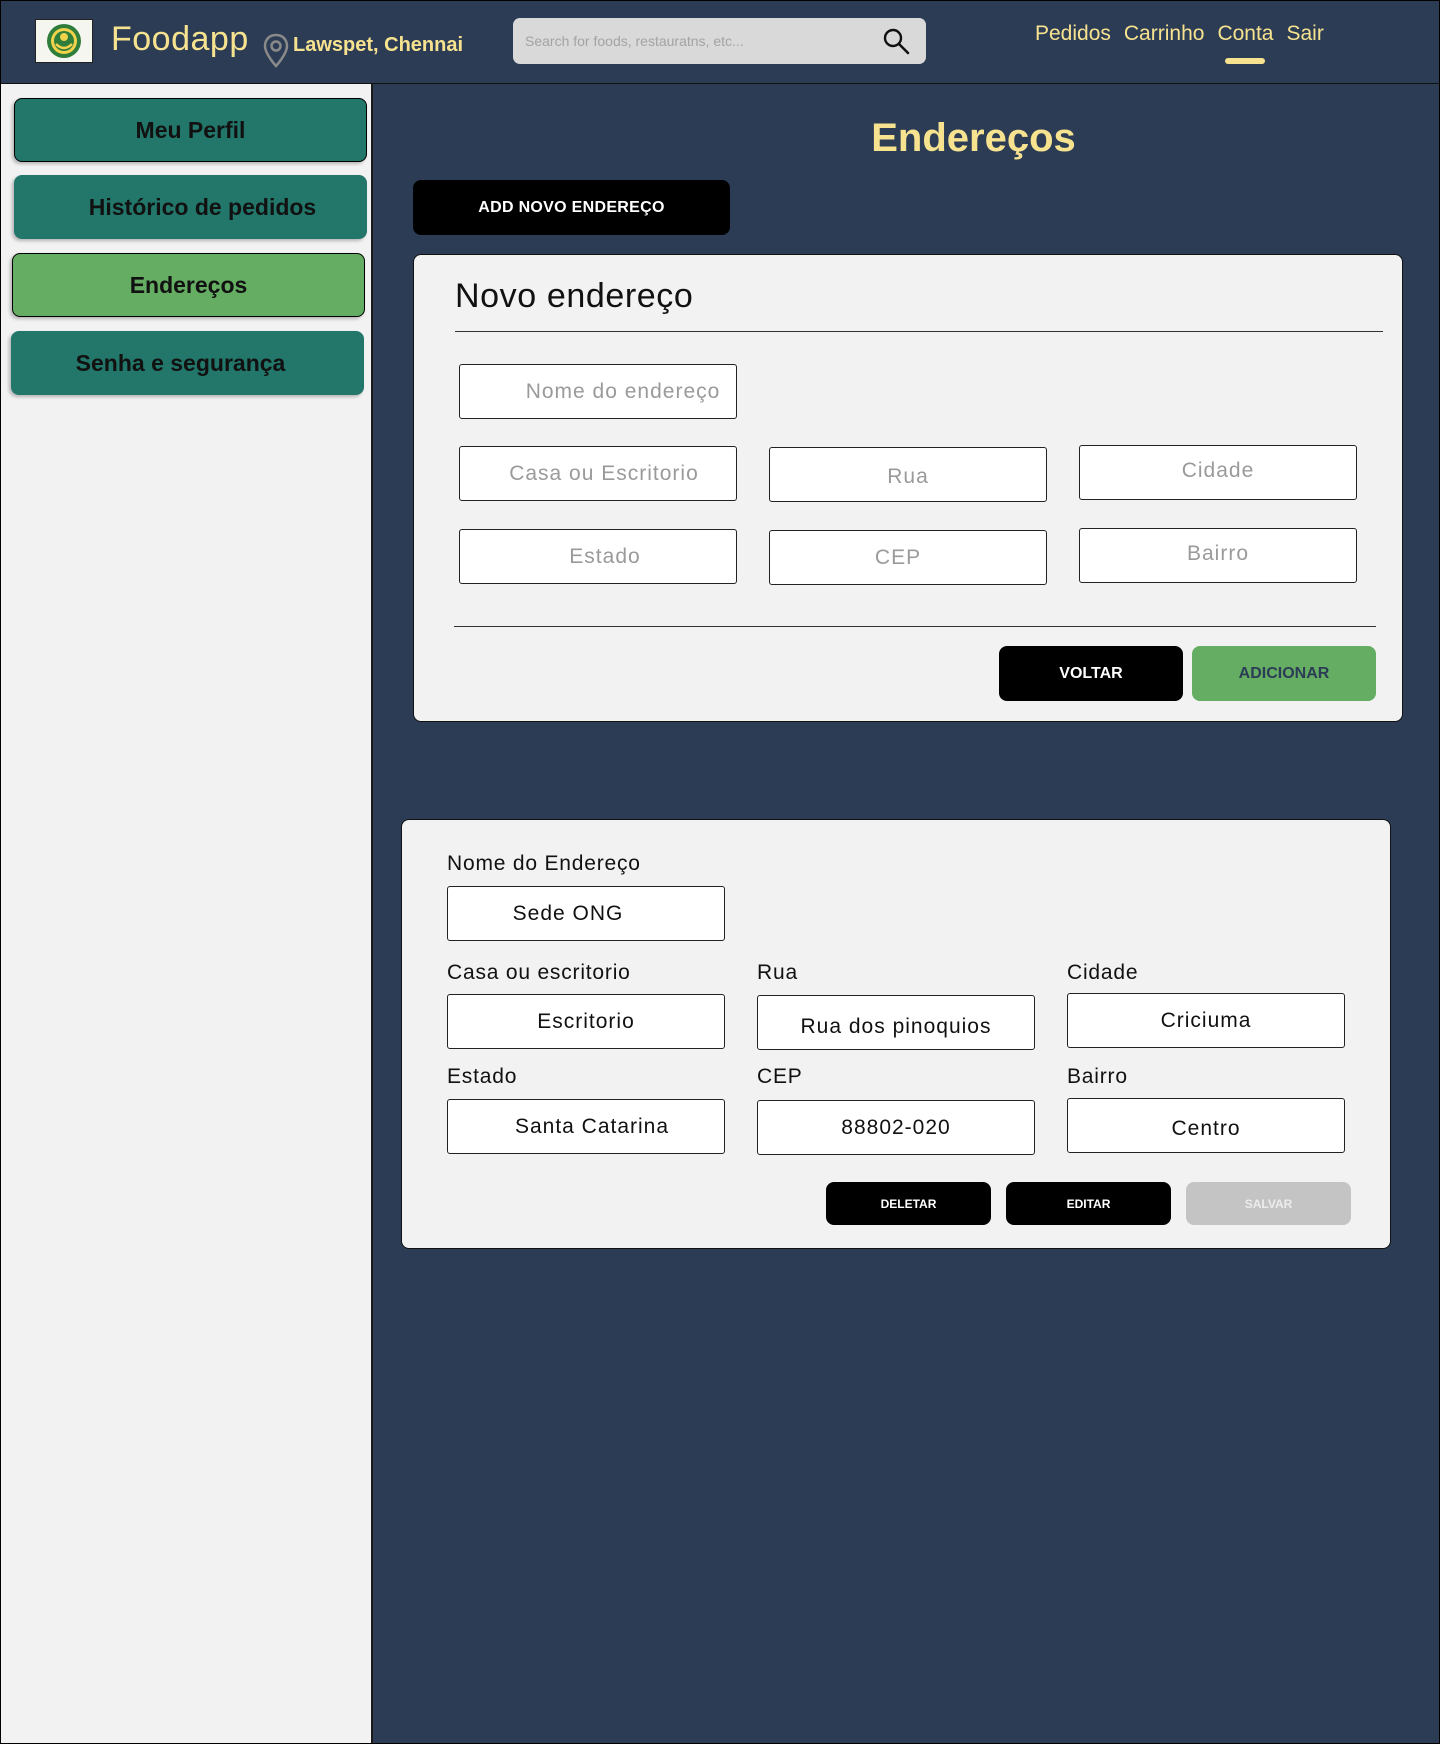  What do you see at coordinates (1091, 673) in the screenshot?
I see `back-button: VOLTAR` at bounding box center [1091, 673].